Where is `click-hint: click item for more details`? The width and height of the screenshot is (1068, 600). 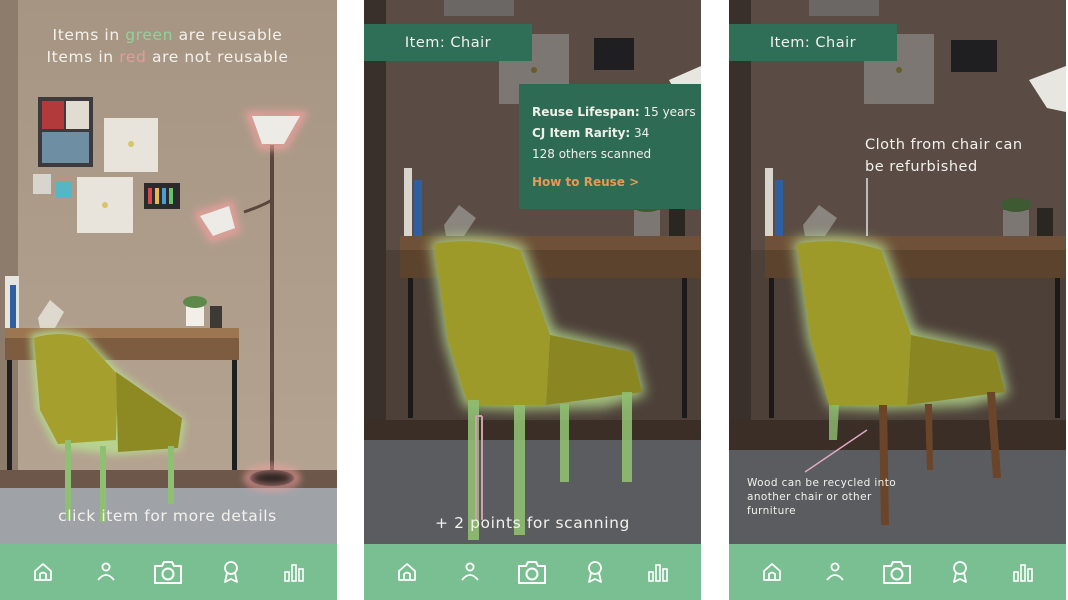 click-hint: click item for more details is located at coordinates (167, 516).